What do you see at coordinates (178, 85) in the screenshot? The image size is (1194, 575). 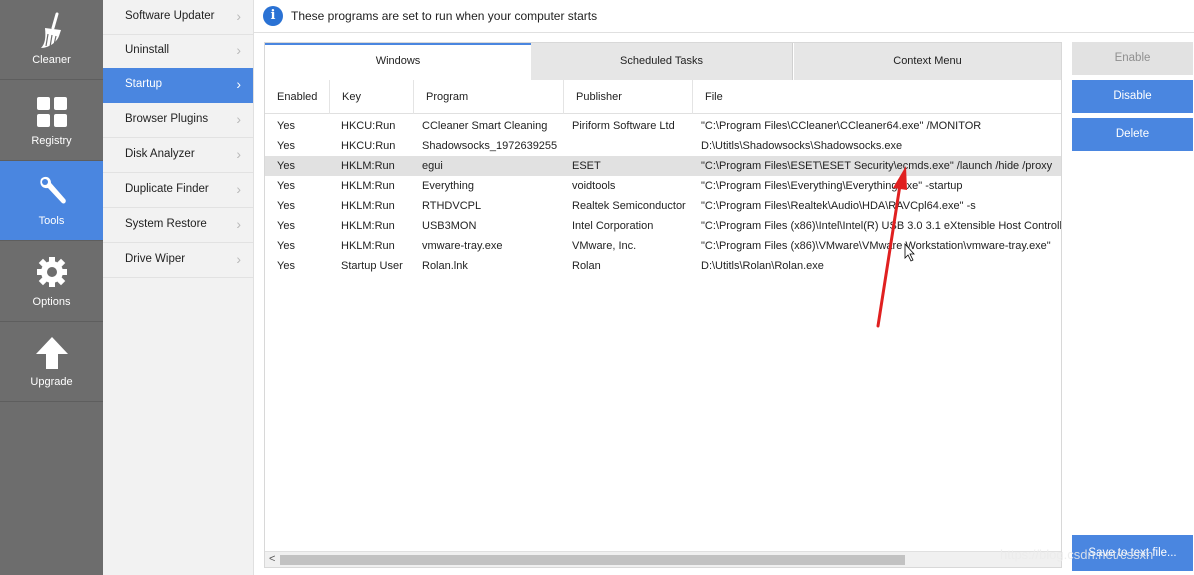 I see `subnav-startup: Startup ›` at bounding box center [178, 85].